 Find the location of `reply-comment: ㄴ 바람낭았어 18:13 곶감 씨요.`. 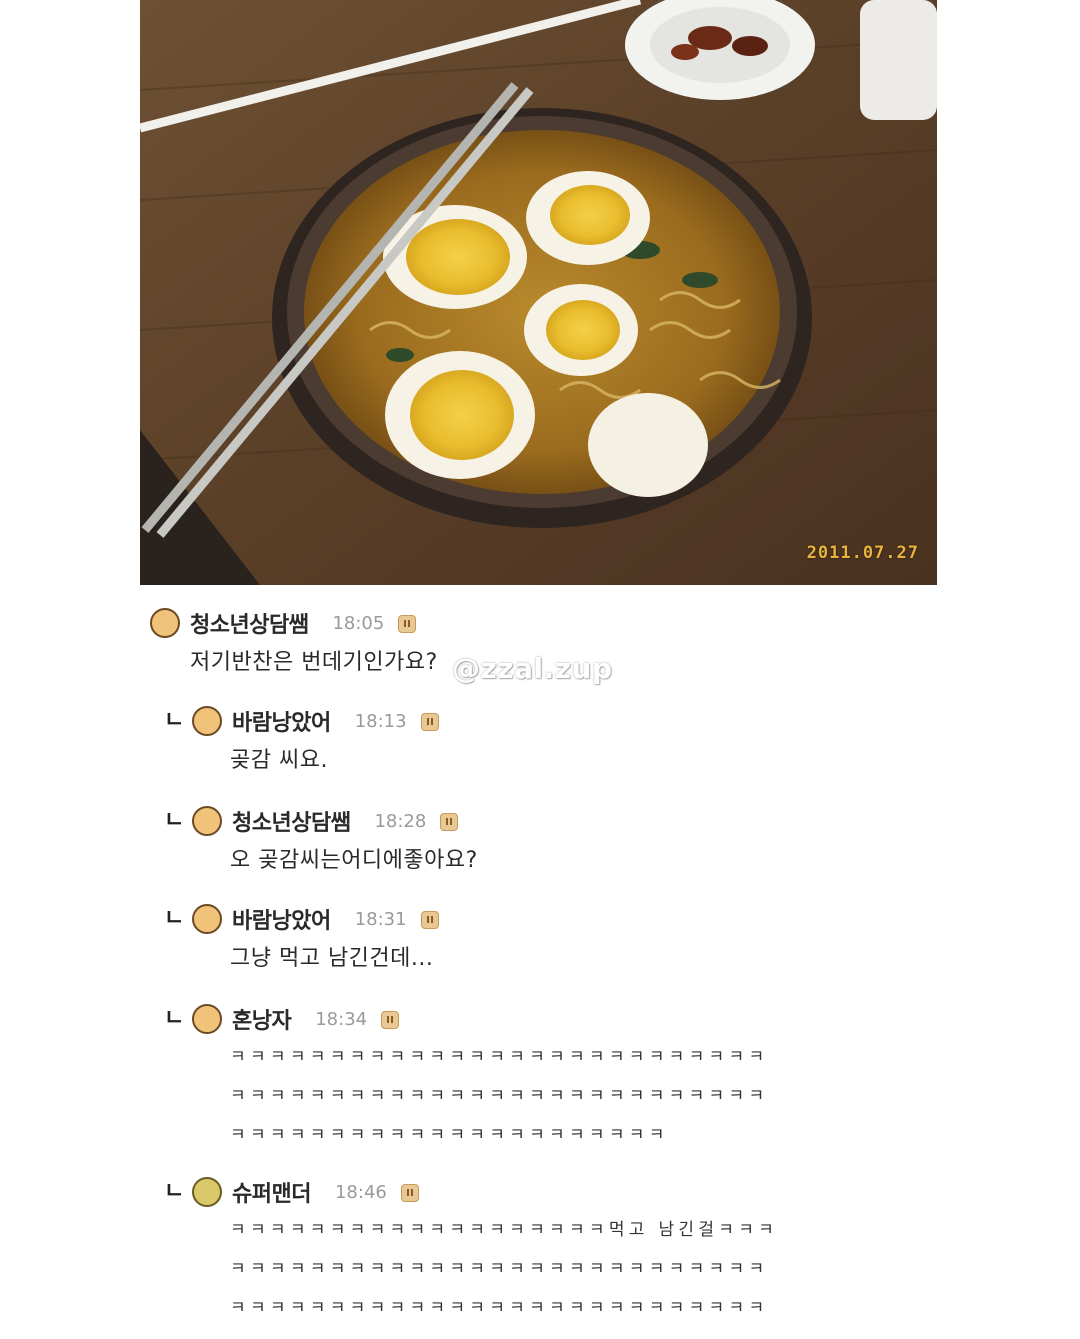

reply-comment: ㄴ 바람낭았어 18:13 곶감 씨요. is located at coordinates (301, 739).